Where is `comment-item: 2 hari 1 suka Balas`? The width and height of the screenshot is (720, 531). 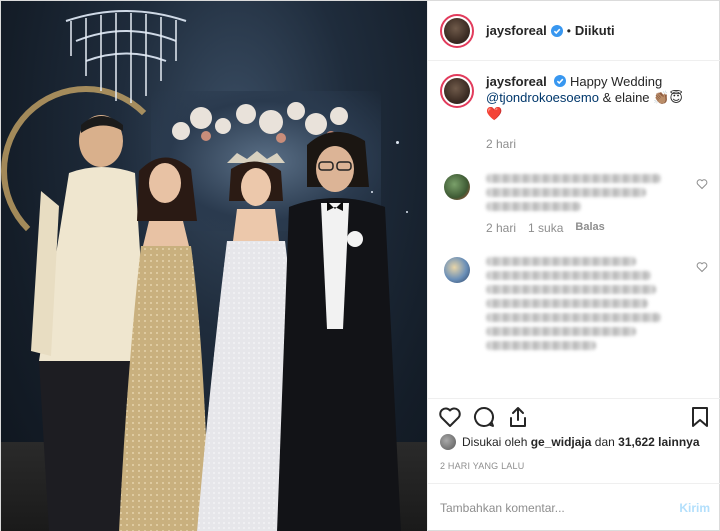
comment-item: 2 hari 1 suka Balas is located at coordinates (574, 204).